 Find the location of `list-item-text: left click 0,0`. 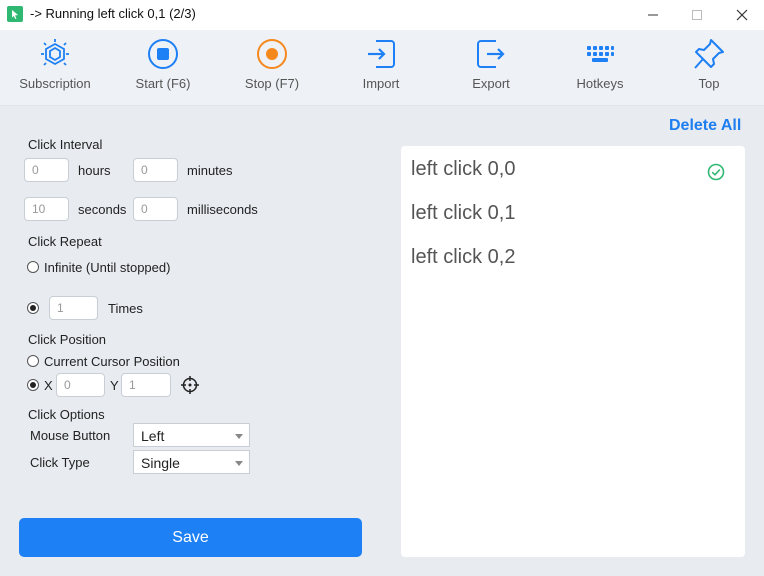

list-item-text: left click 0,0 is located at coordinates (463, 169).